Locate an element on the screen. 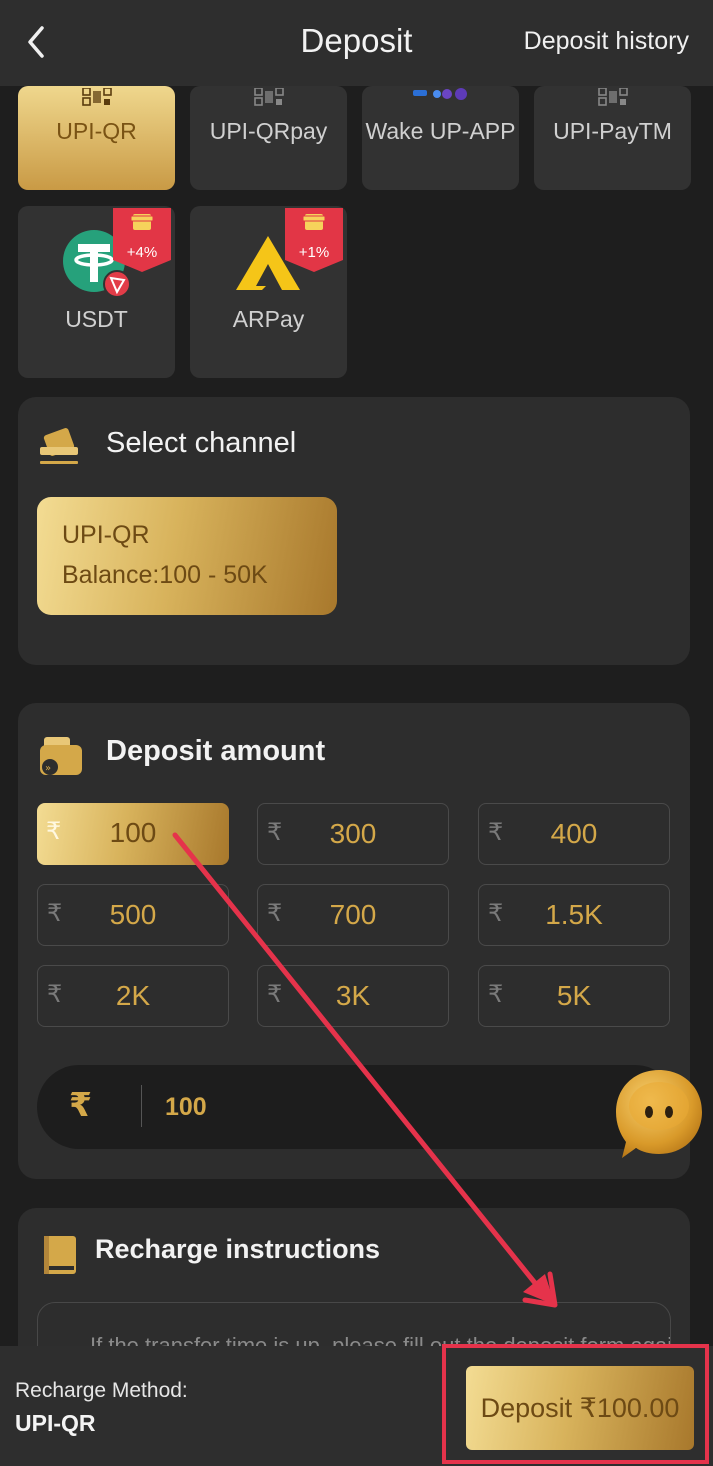  amount-option-5k: ₹ 5K is located at coordinates (574, 996).